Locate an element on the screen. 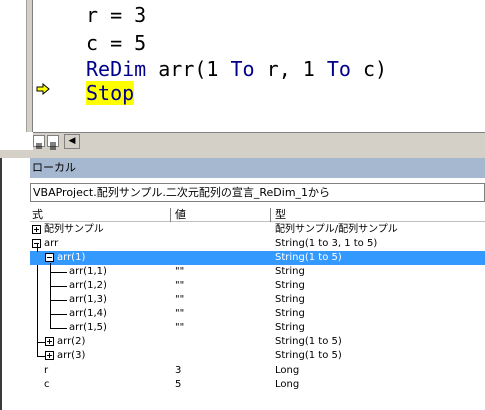  row-type: 配列サンプル/配列サンプル is located at coordinates (336, 229).